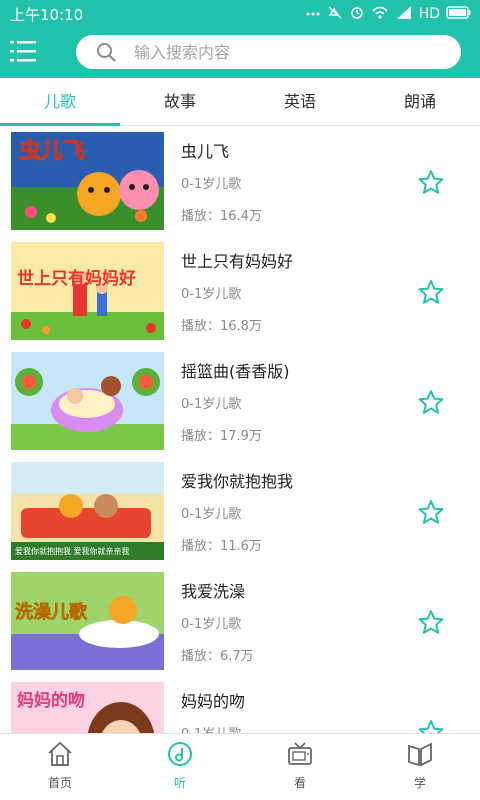  Describe the element at coordinates (357, 14) in the screenshot. I see `alarm-icon` at that location.